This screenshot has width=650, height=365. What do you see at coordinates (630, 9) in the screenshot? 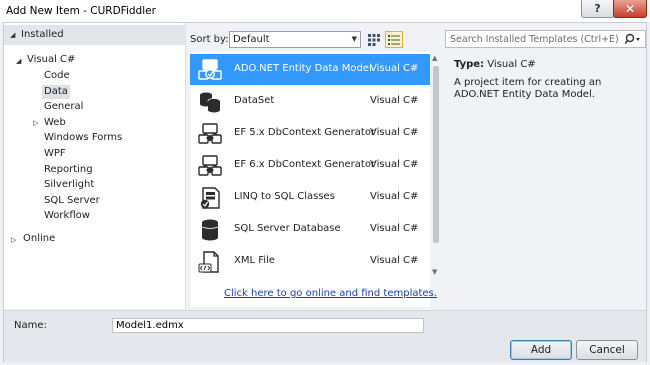
I see `close-button: ✕` at bounding box center [630, 9].